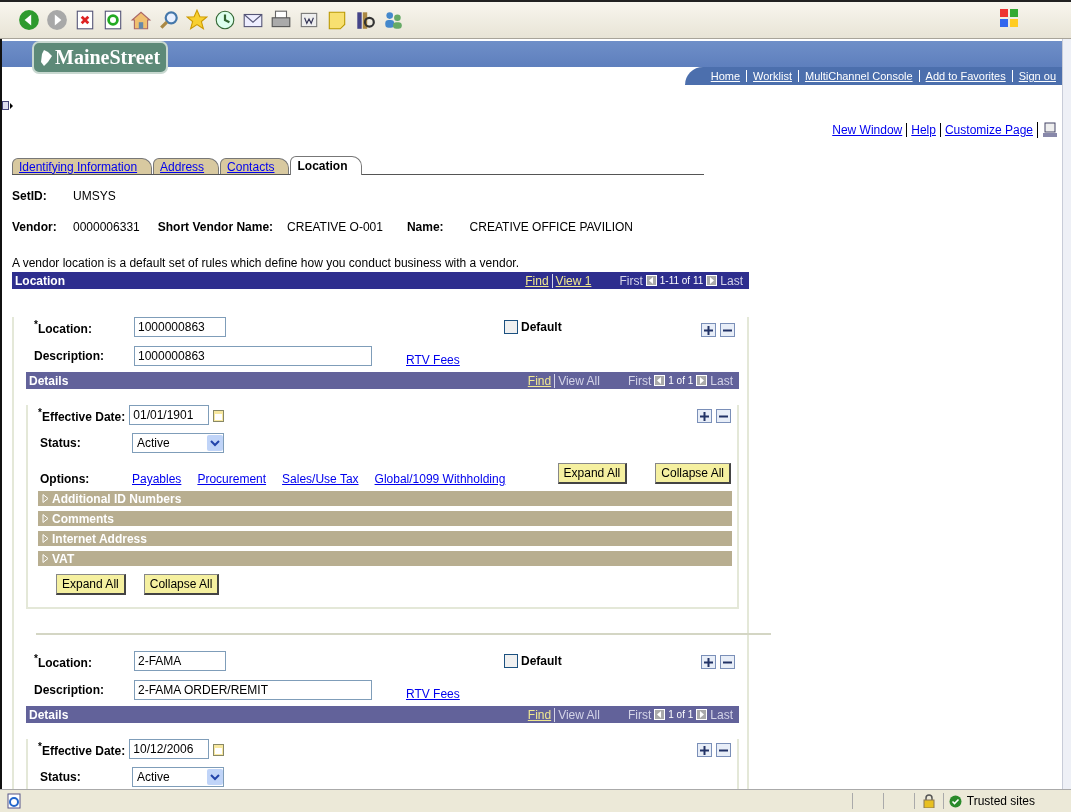 The width and height of the screenshot is (1071, 812). Describe the element at coordinates (365, 20) in the screenshot. I see `books-icon` at that location.